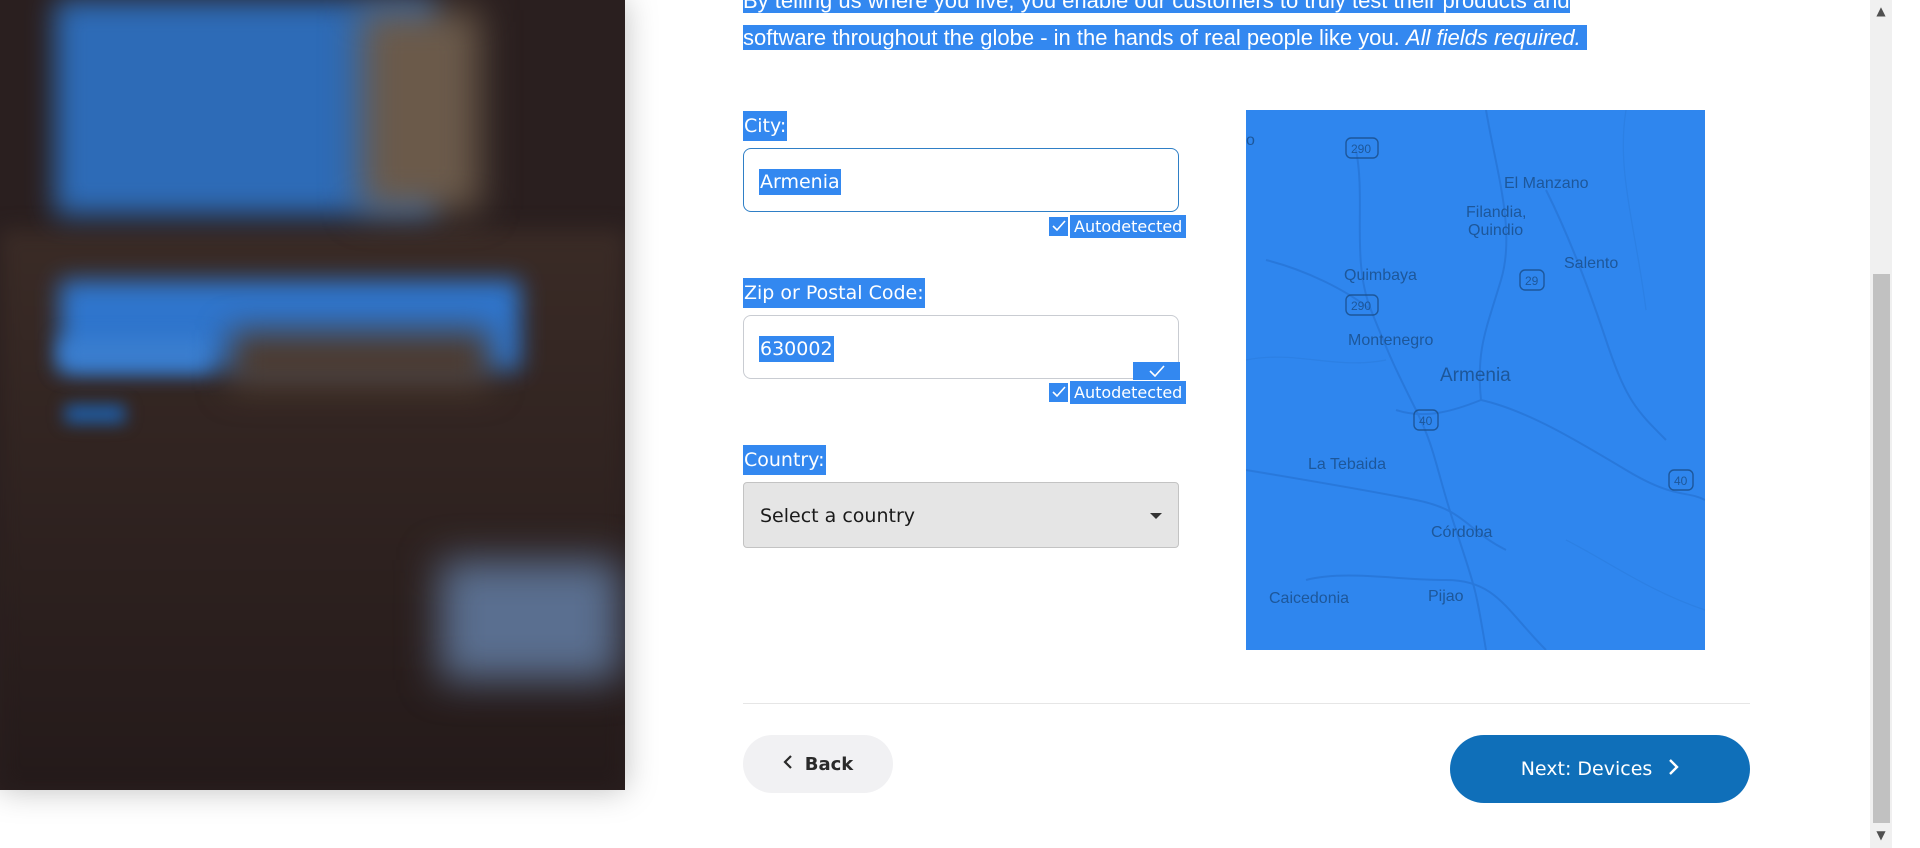  I want to click on next-devices-button: Next: Devices, so click(1600, 769).